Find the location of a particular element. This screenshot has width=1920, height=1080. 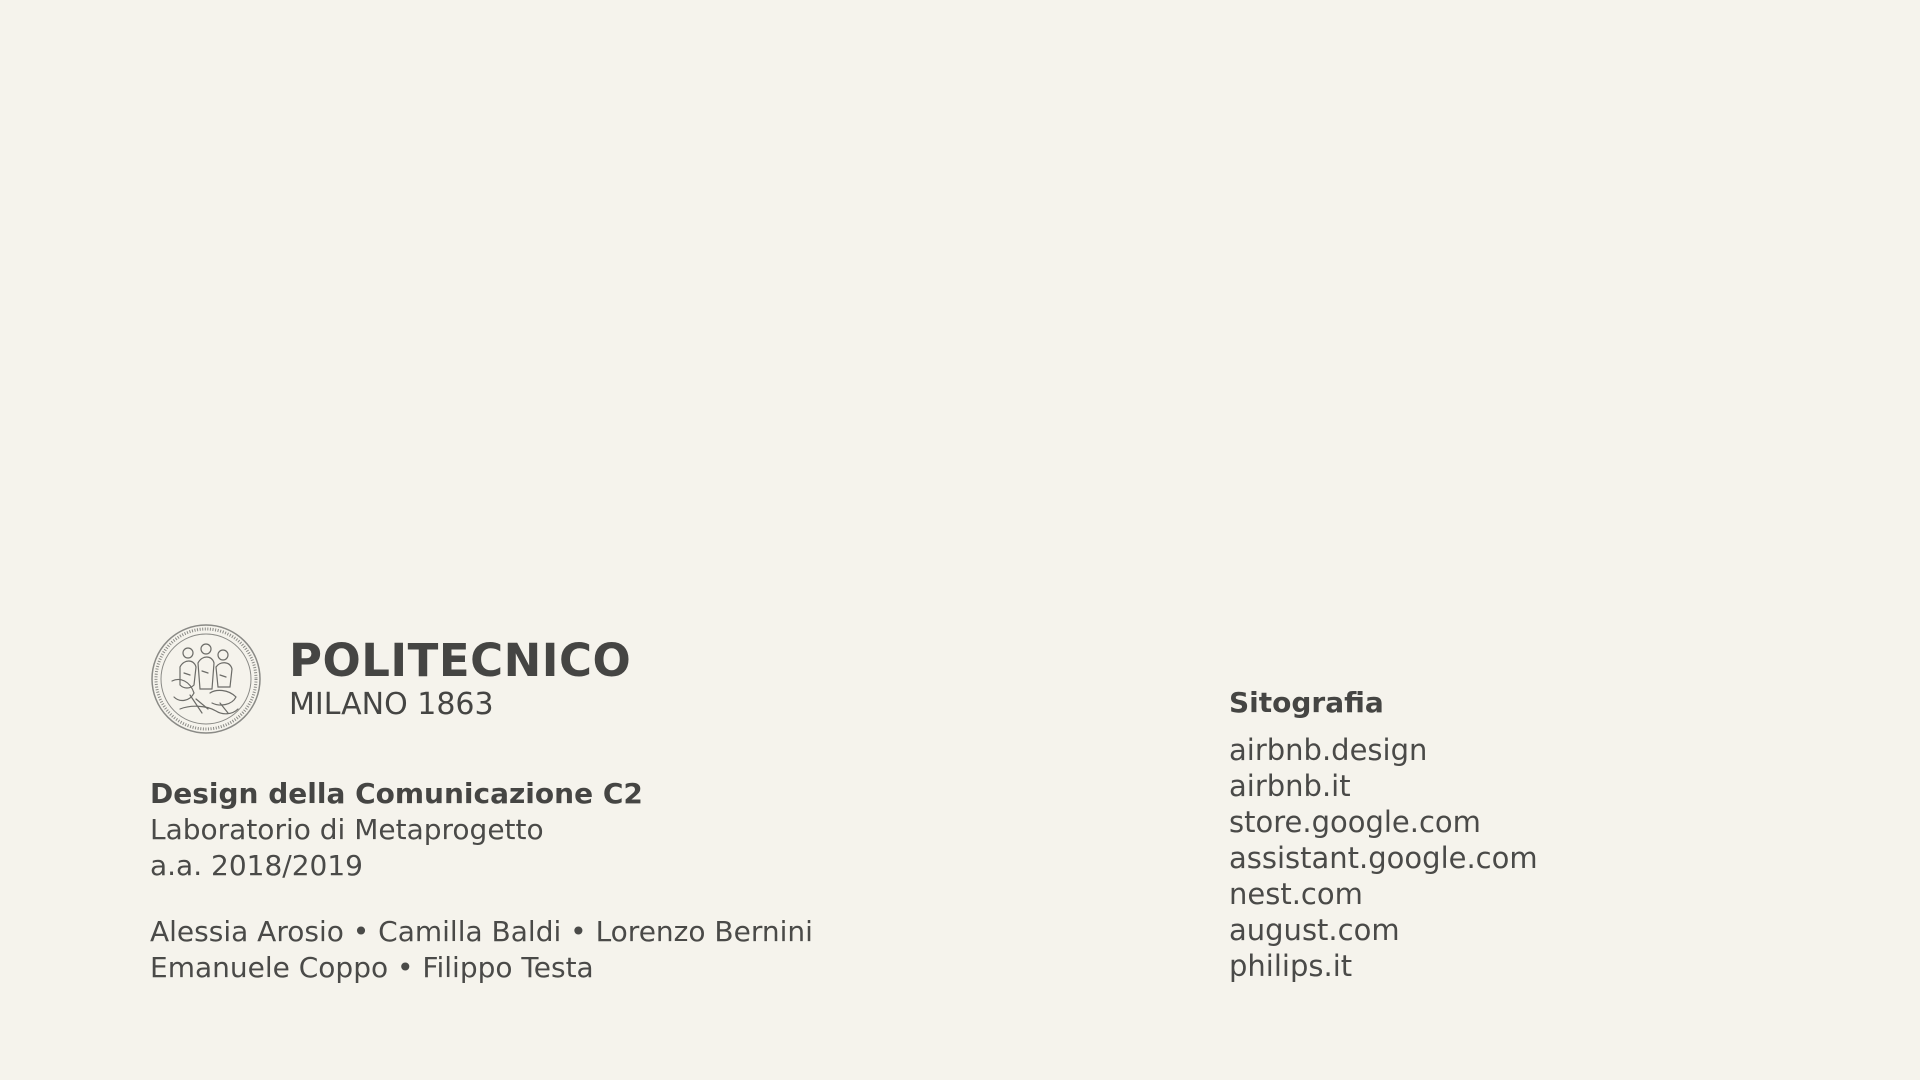

site-item: philips.it is located at coordinates (1291, 966).